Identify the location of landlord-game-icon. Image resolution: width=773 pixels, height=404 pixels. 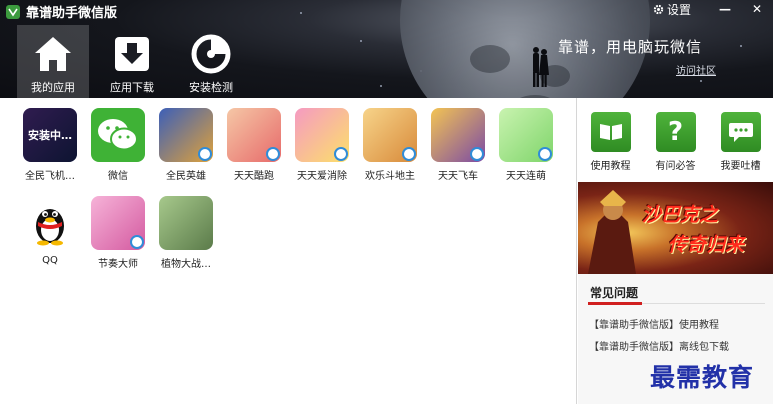
(390, 135).